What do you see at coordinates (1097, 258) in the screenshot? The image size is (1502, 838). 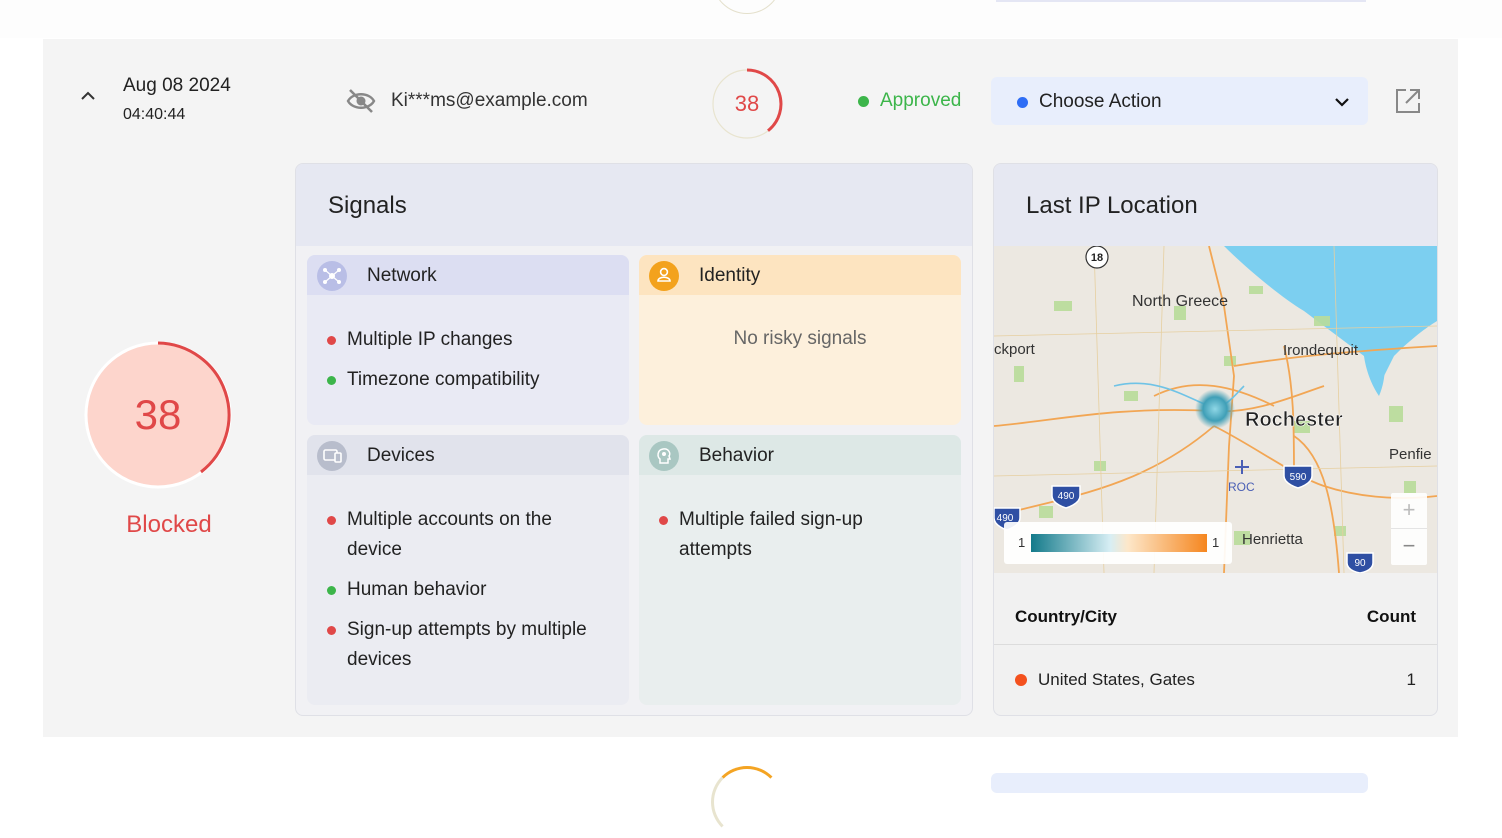 I see `route-18-label: 18` at bounding box center [1097, 258].